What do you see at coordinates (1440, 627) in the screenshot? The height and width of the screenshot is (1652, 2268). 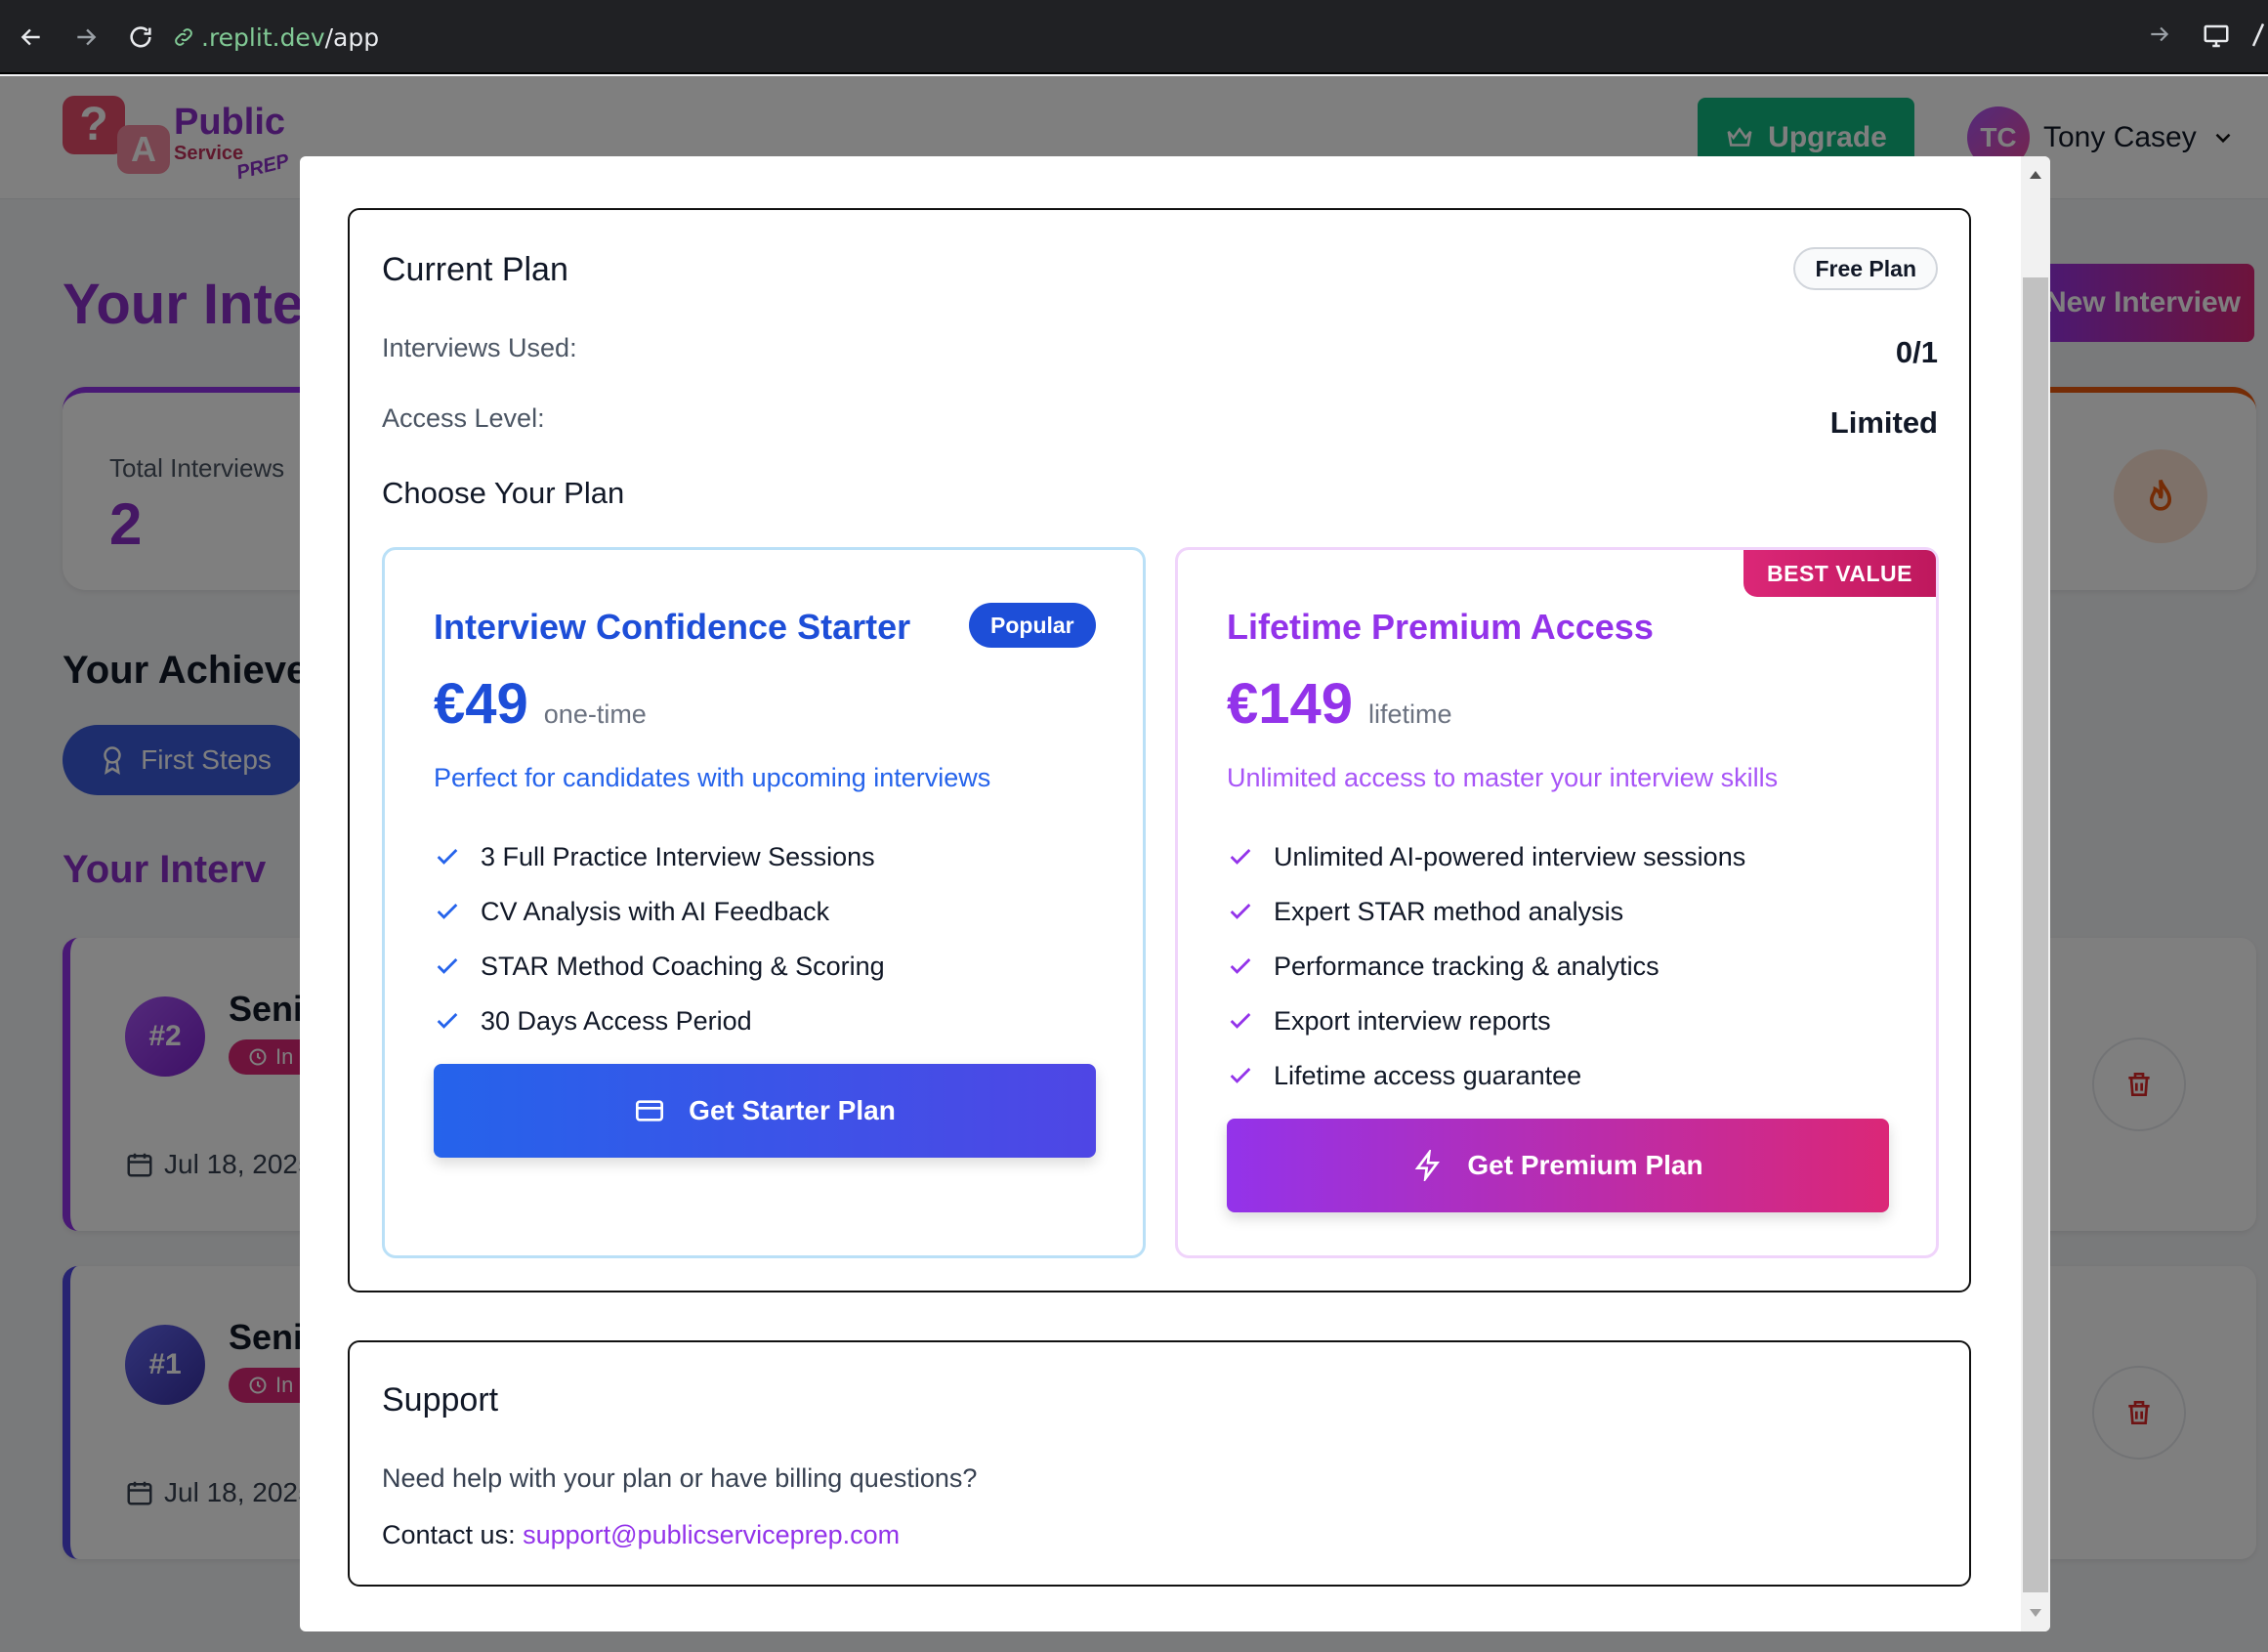 I see `plan-name: Lifetime Premium Access` at bounding box center [1440, 627].